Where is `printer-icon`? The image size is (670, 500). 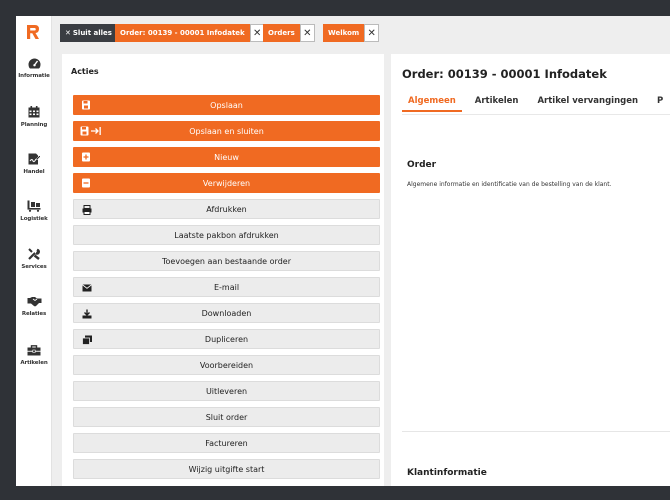 printer-icon is located at coordinates (87, 210).